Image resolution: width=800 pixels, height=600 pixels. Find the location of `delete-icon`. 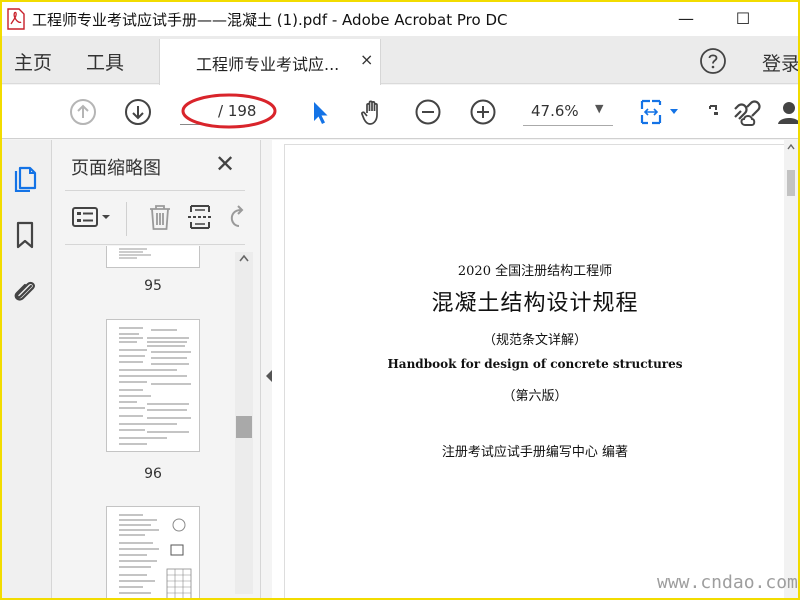

delete-icon is located at coordinates (160, 217).